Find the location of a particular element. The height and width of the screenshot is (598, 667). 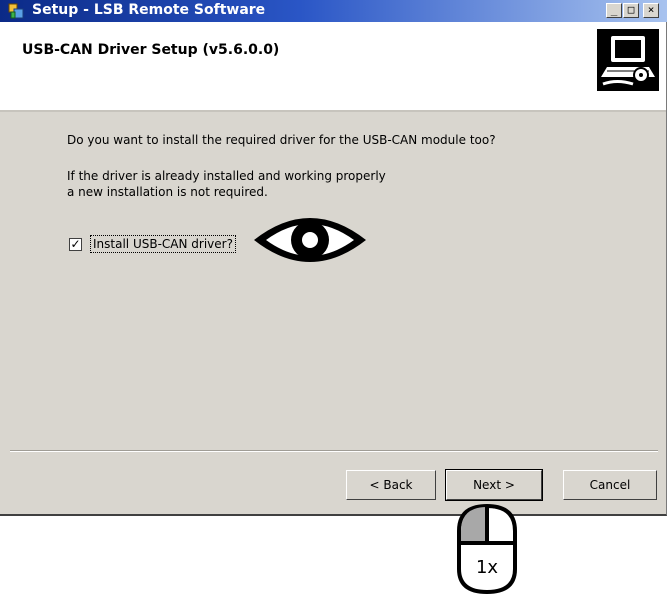

button-separator is located at coordinates (334, 451).